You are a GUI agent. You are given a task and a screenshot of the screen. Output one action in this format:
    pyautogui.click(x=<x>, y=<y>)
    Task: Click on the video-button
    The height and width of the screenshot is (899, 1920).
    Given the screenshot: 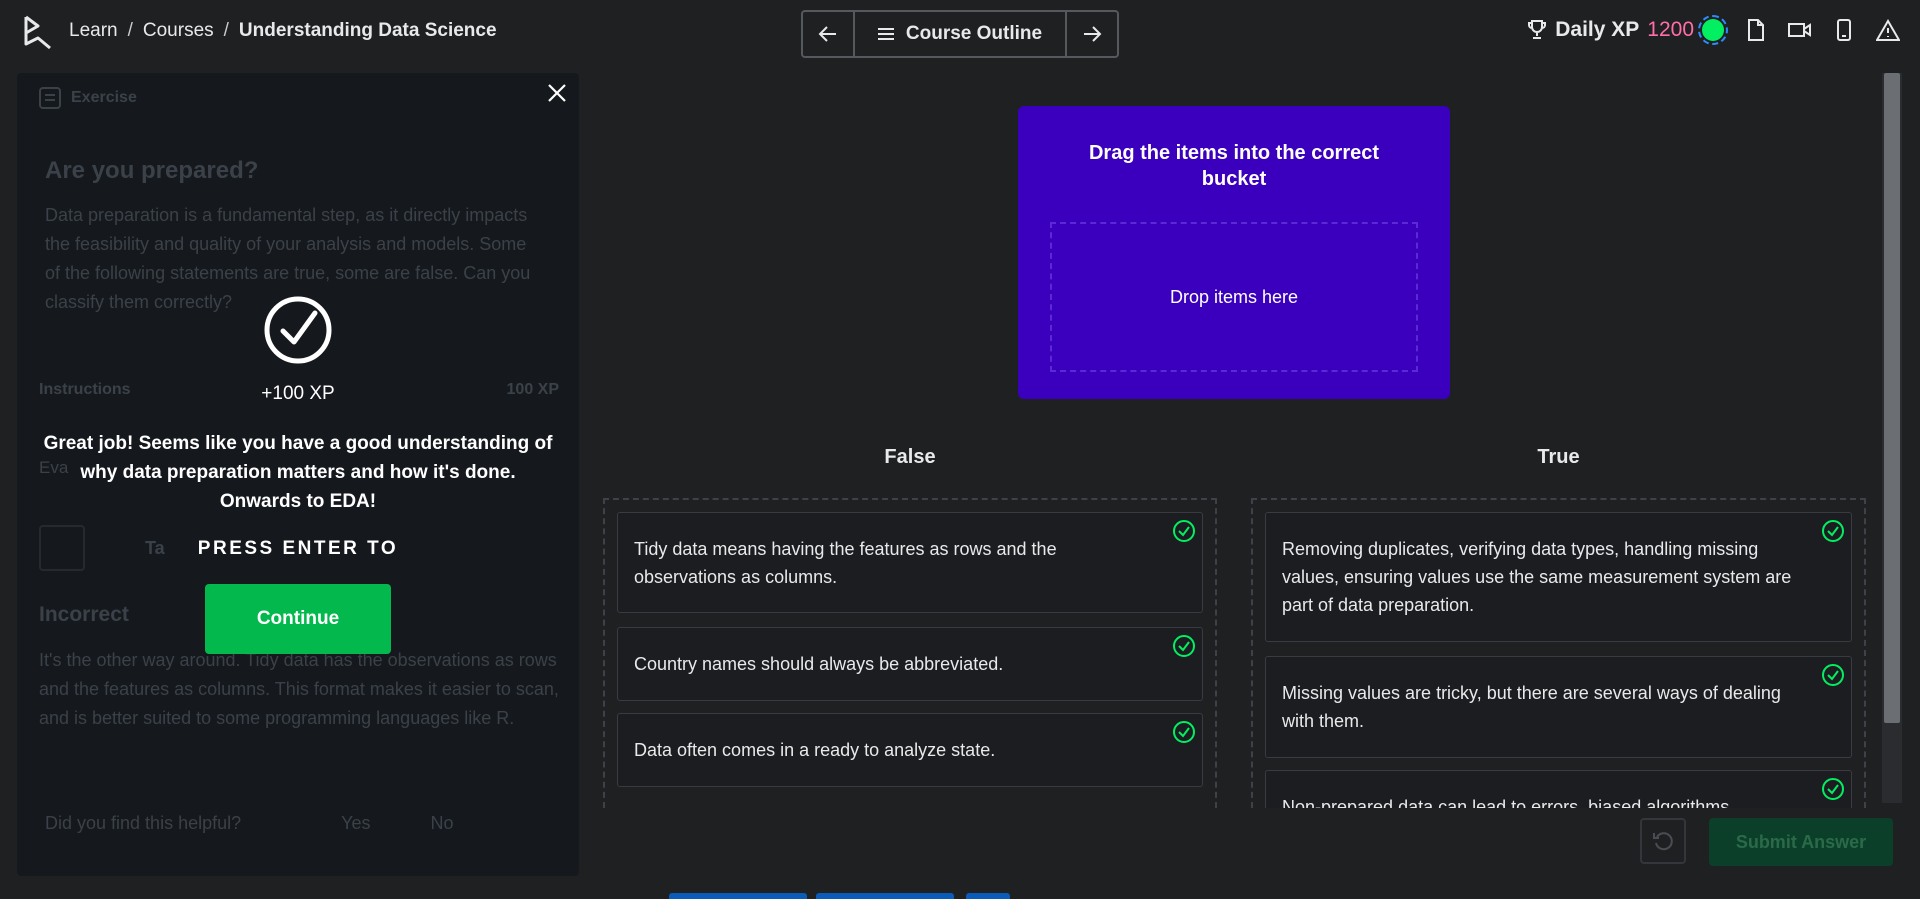 What is the action you would take?
    pyautogui.click(x=1800, y=30)
    